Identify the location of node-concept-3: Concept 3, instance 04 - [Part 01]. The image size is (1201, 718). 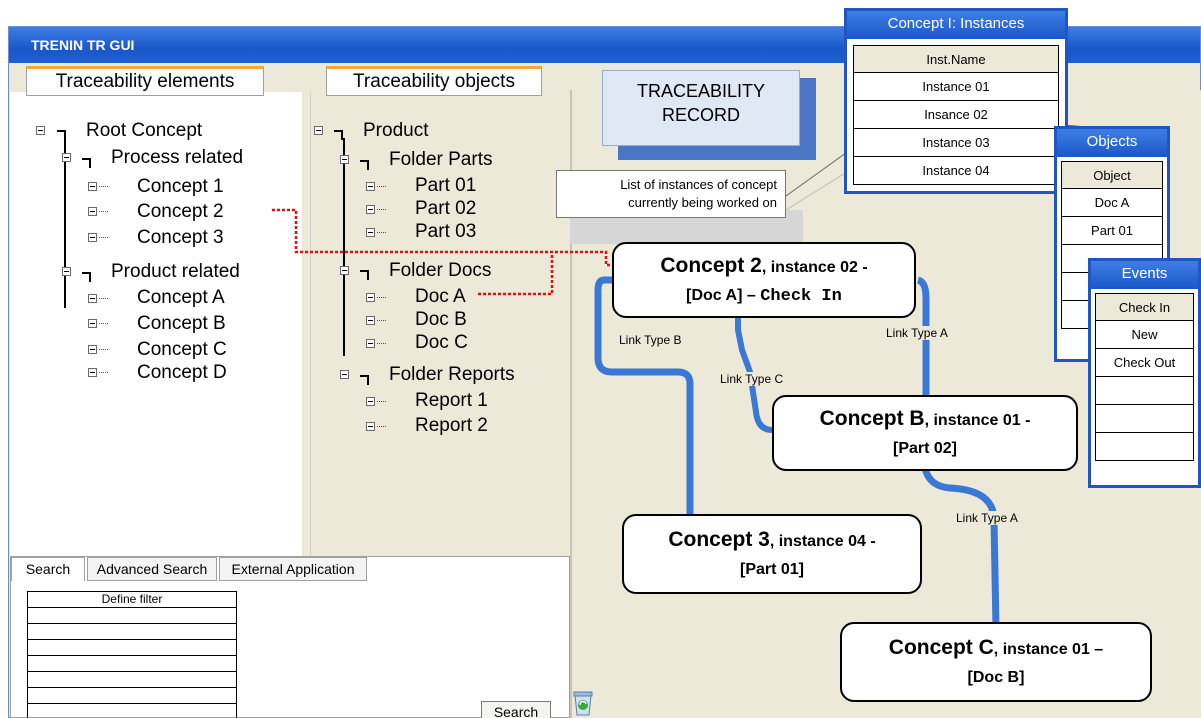
(772, 554).